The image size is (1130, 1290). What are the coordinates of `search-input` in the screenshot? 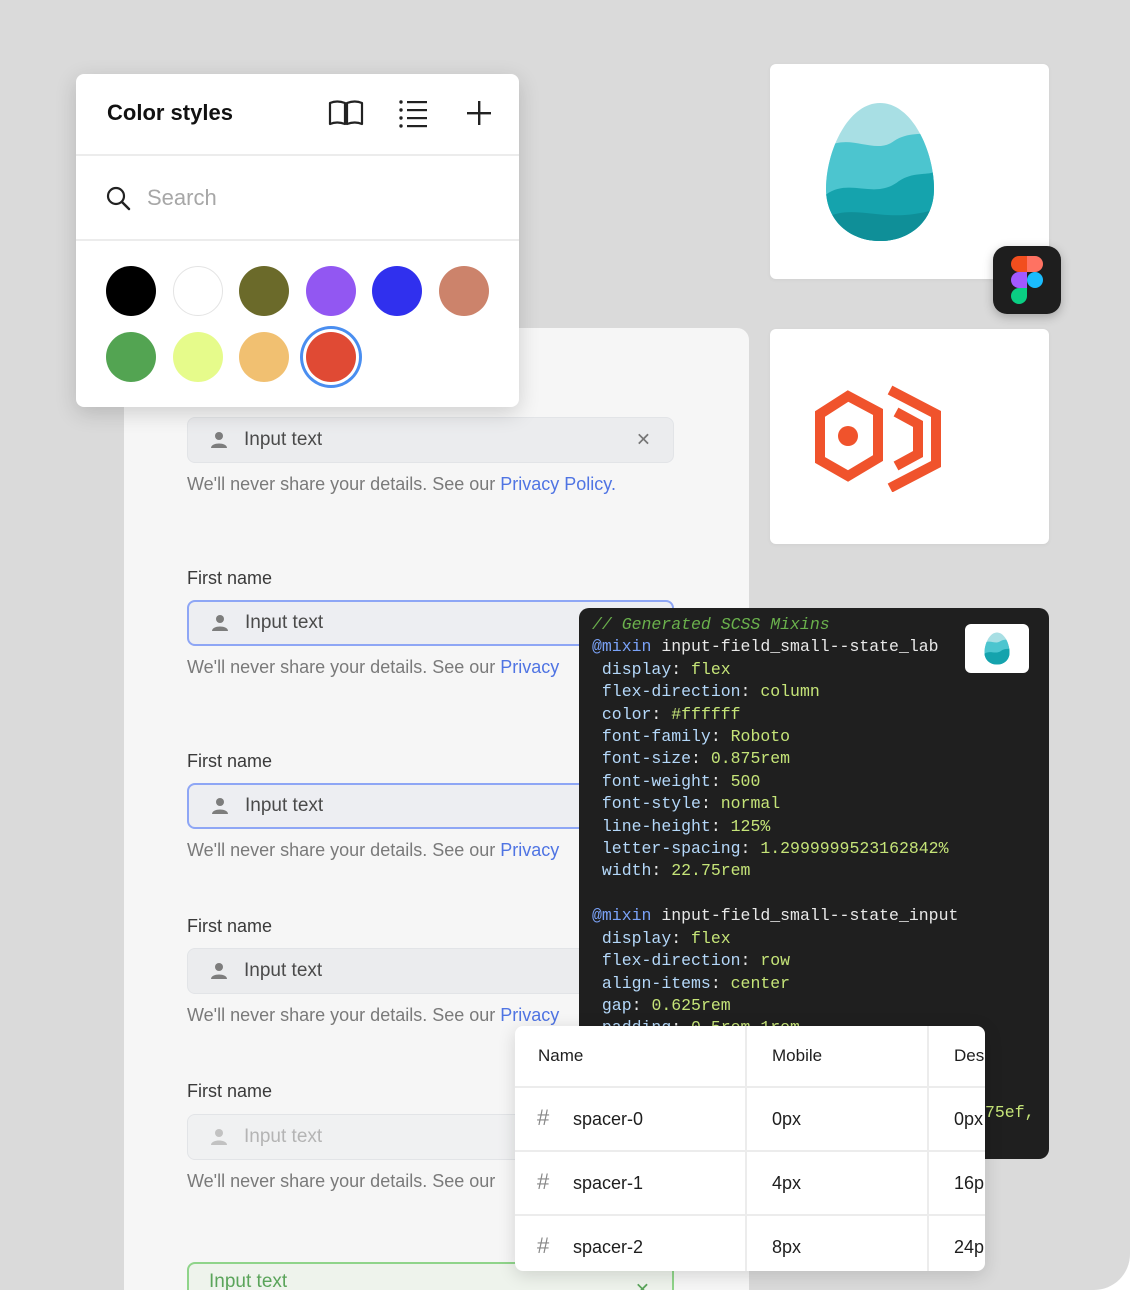 It's located at (297, 198).